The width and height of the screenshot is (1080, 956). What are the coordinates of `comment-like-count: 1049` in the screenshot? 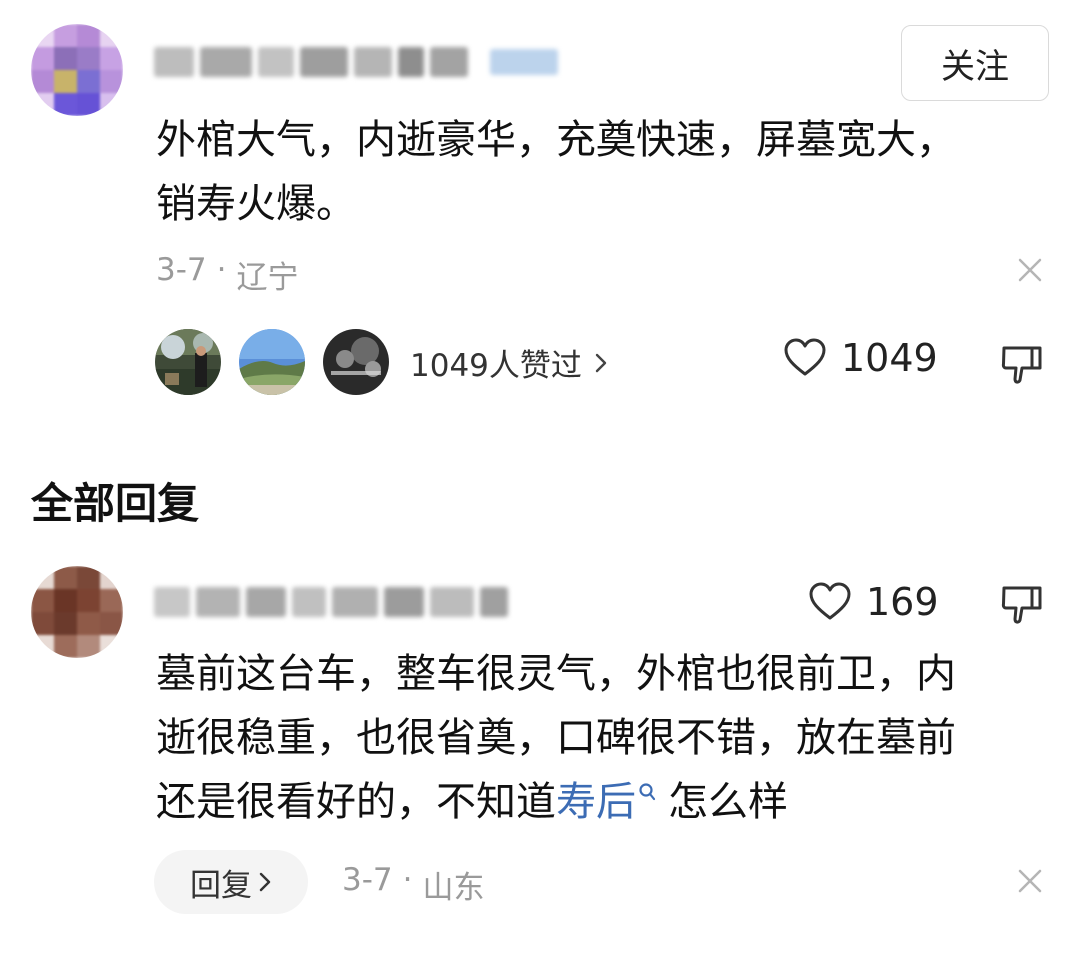 It's located at (889, 358).